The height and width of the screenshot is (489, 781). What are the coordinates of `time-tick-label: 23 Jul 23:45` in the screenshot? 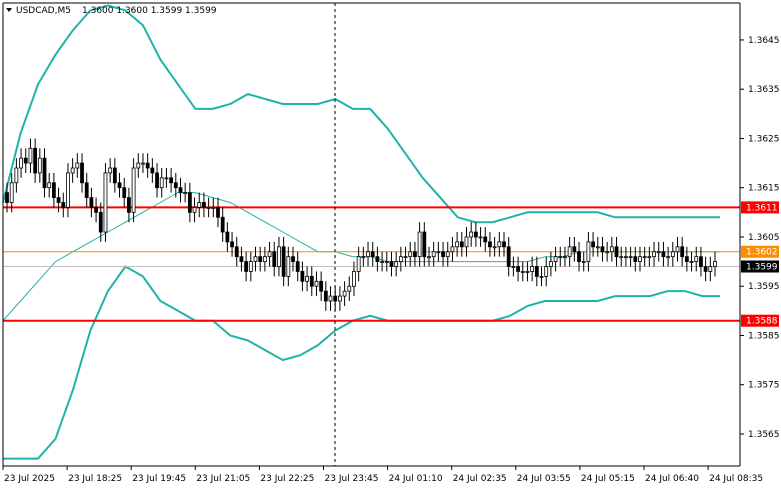 It's located at (352, 479).